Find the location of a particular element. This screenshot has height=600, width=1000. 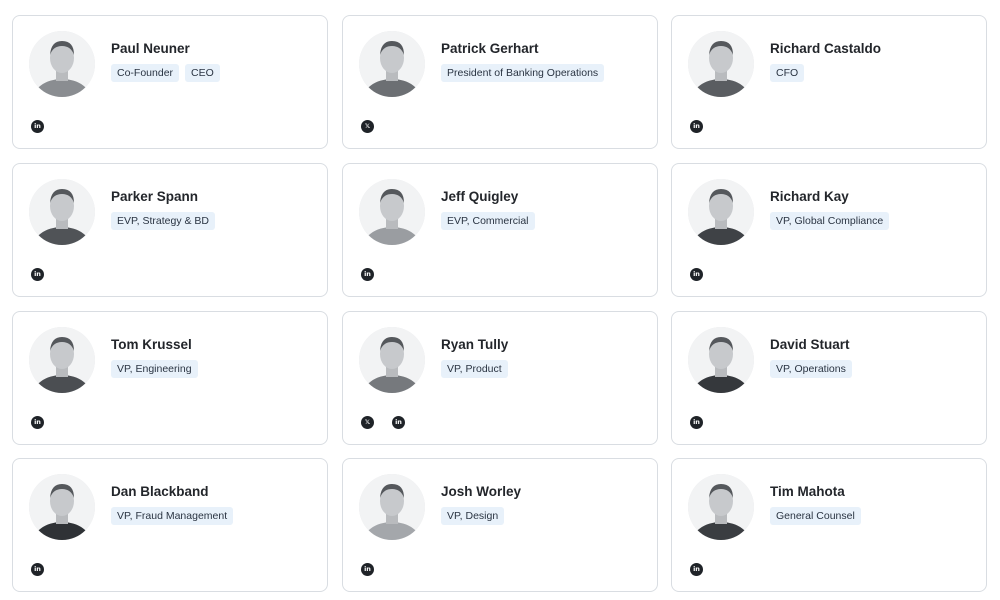

team-member-card: Ryan Tully VP, Product 𝕏in is located at coordinates (500, 378).